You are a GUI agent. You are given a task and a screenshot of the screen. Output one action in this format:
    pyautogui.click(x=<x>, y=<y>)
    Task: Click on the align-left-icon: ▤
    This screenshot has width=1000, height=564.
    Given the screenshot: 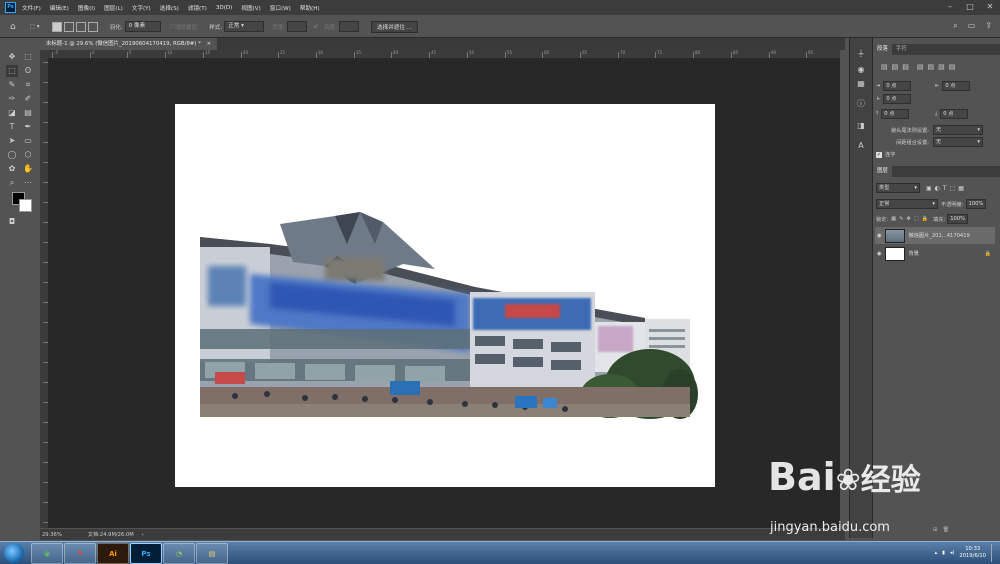 What is the action you would take?
    pyautogui.click(x=884, y=67)
    